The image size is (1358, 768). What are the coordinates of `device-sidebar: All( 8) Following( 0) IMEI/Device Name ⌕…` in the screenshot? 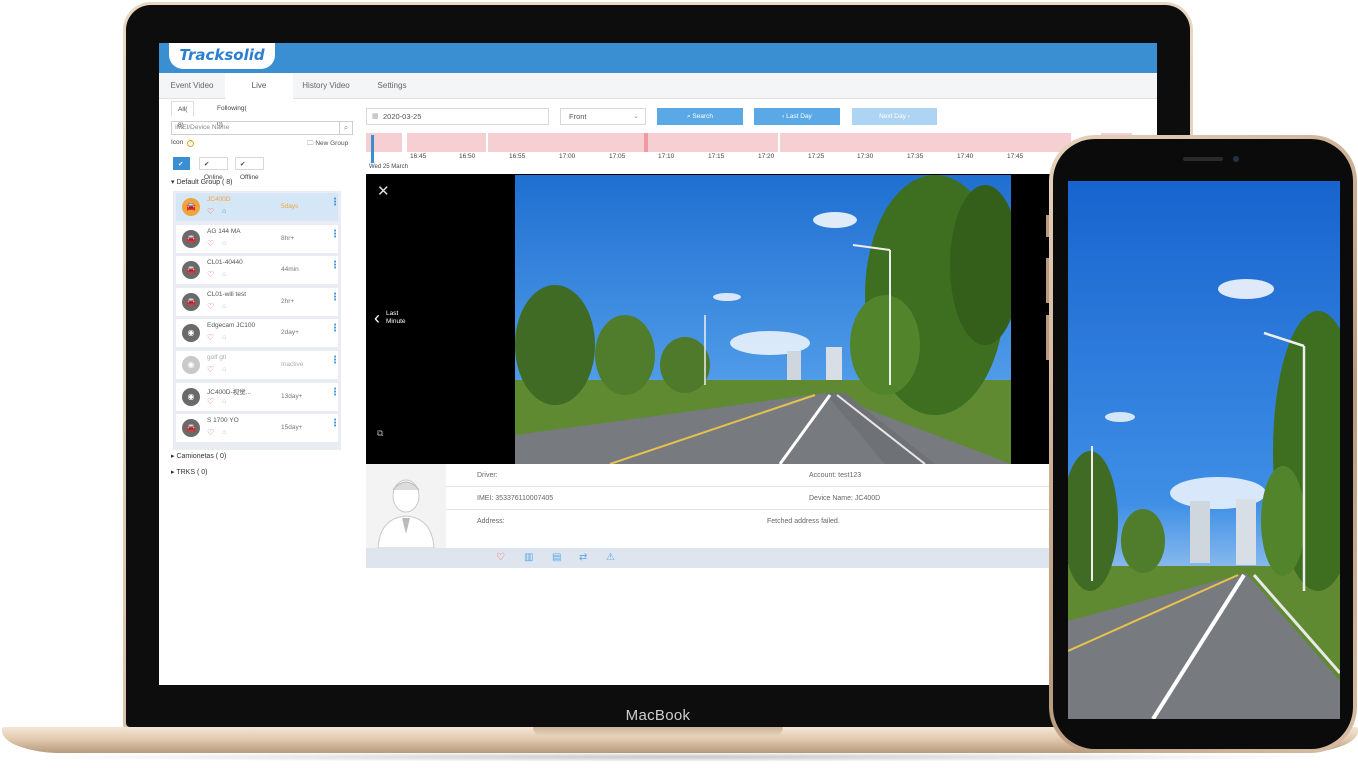 It's located at (257, 392).